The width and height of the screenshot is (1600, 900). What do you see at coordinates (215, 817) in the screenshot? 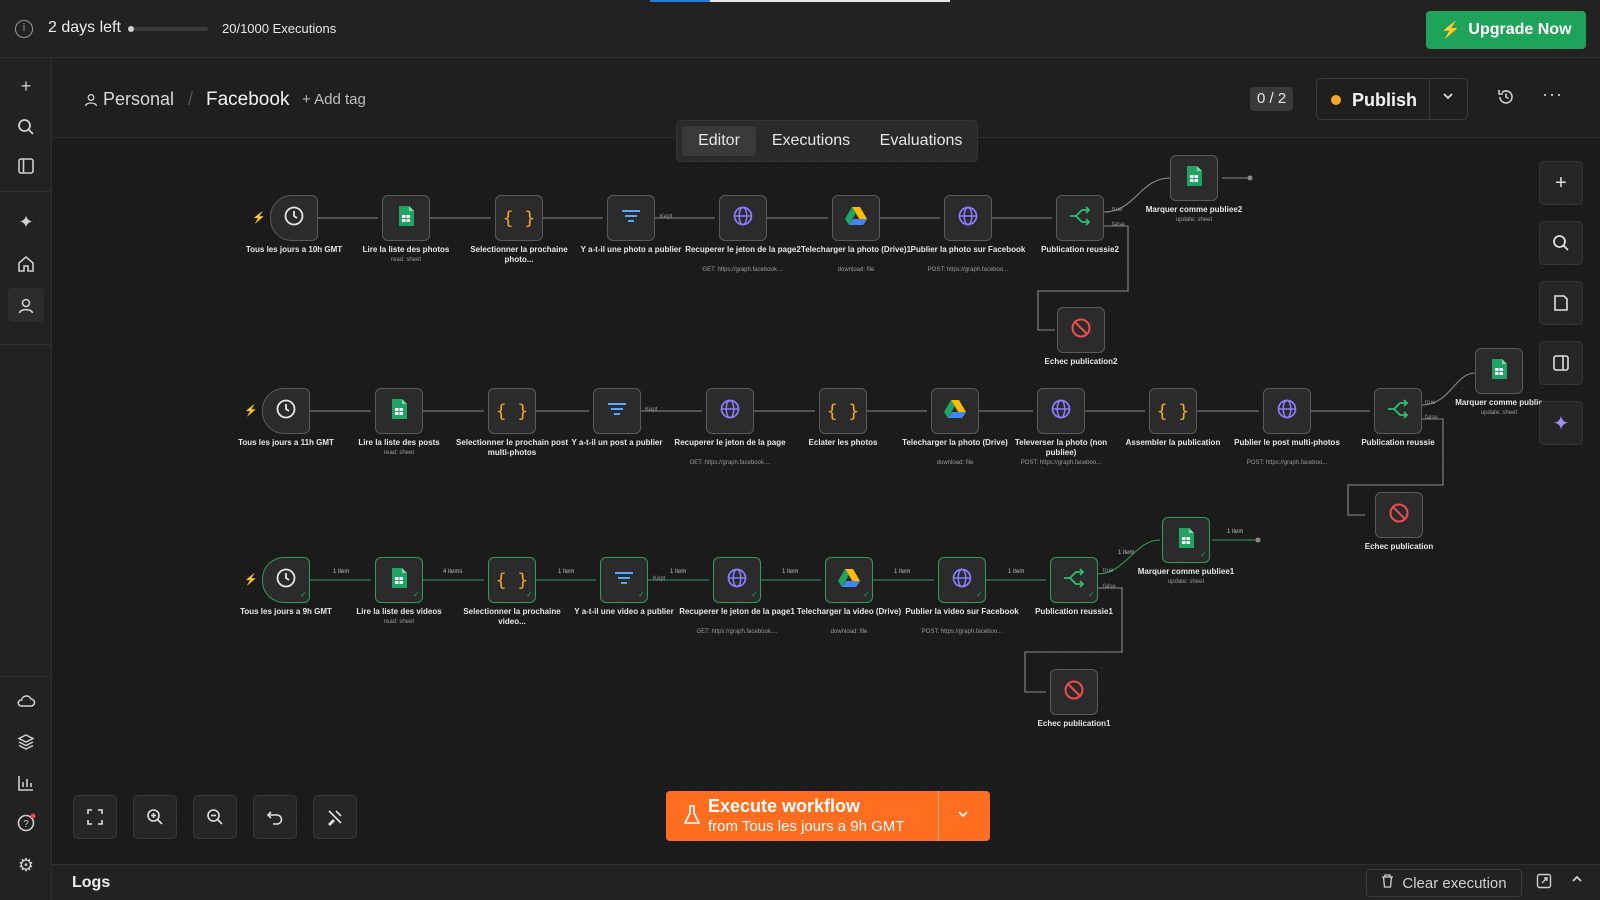
I see `zoom-out-icon` at bounding box center [215, 817].